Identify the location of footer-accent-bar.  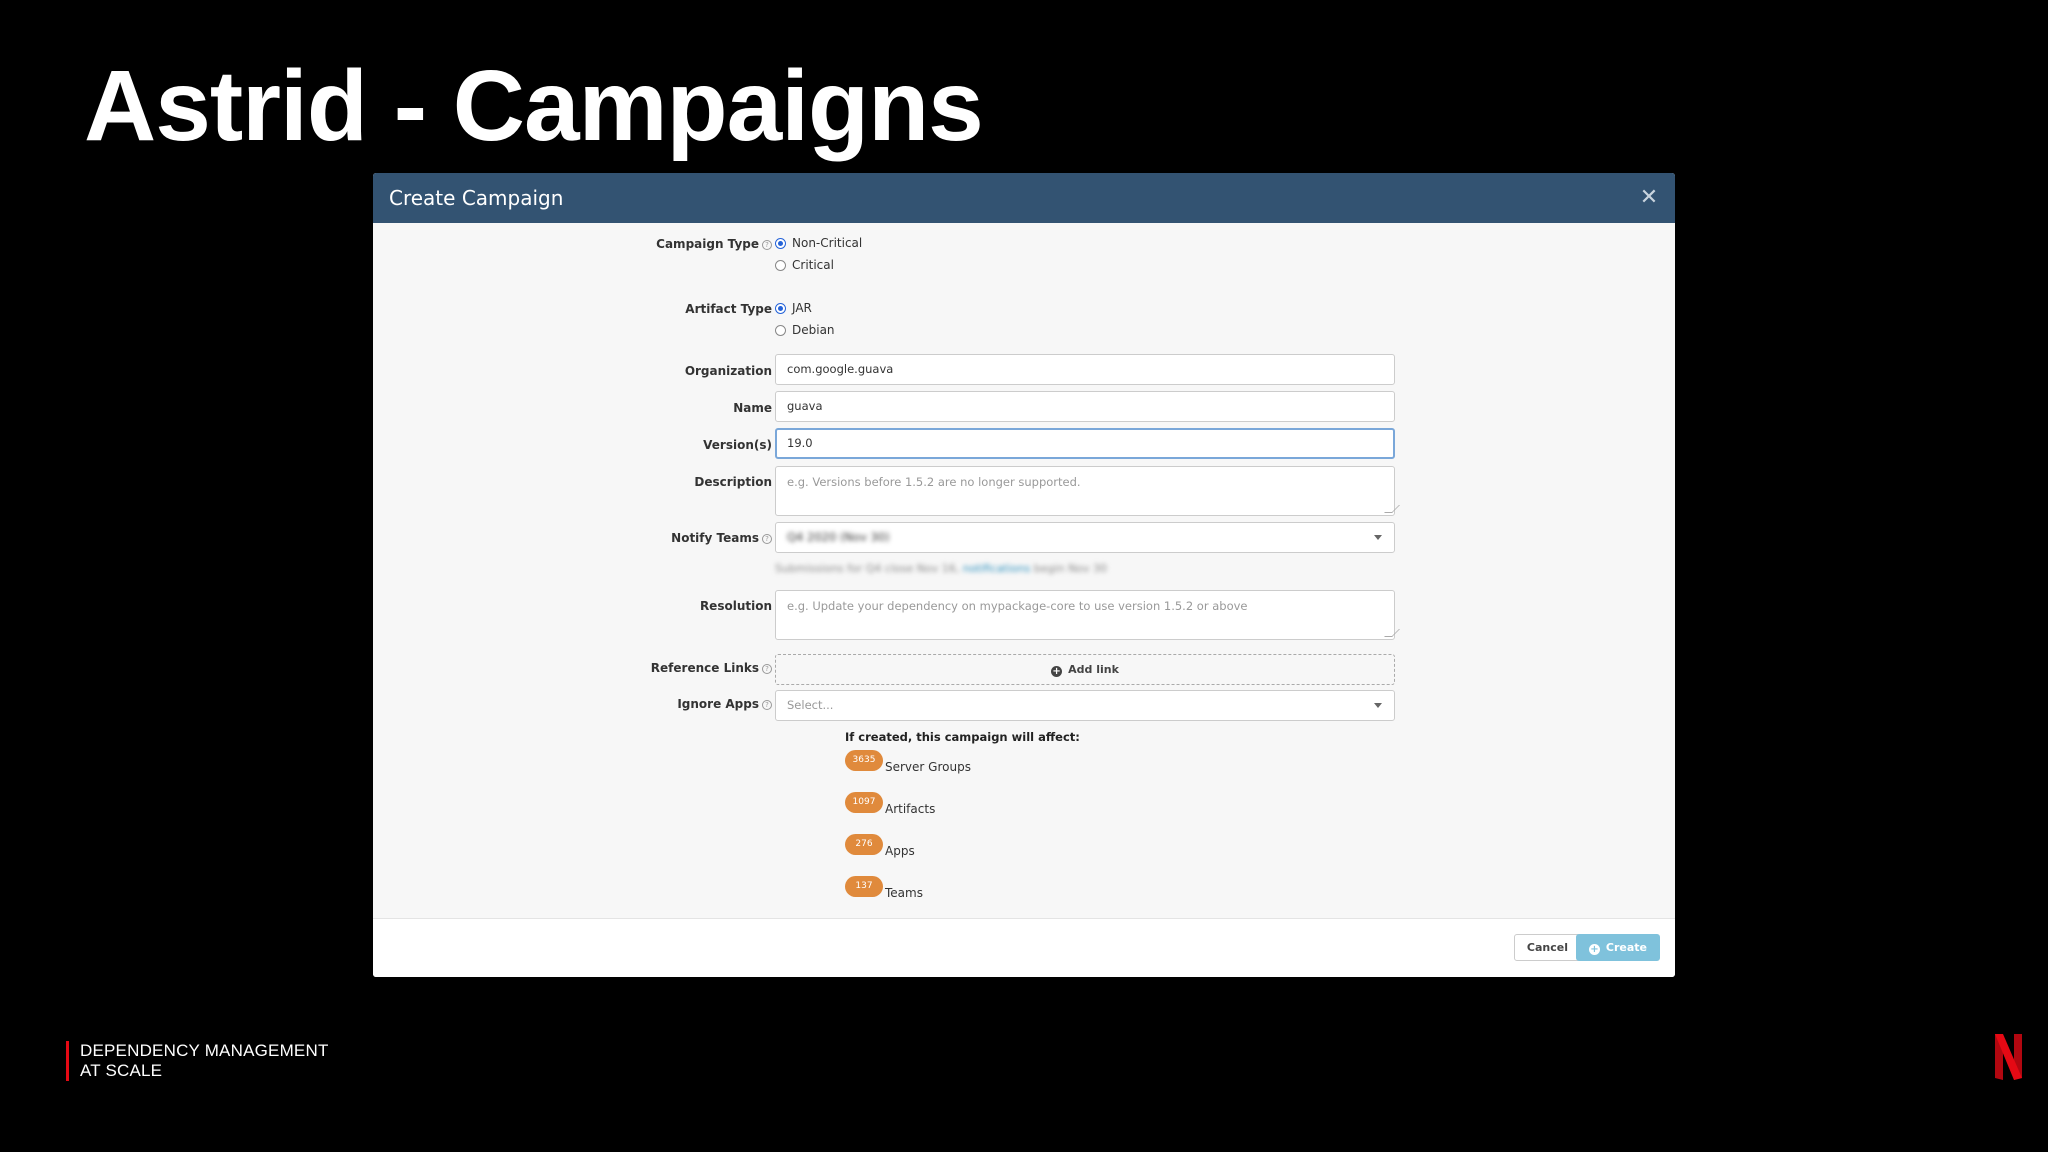
(67, 1061).